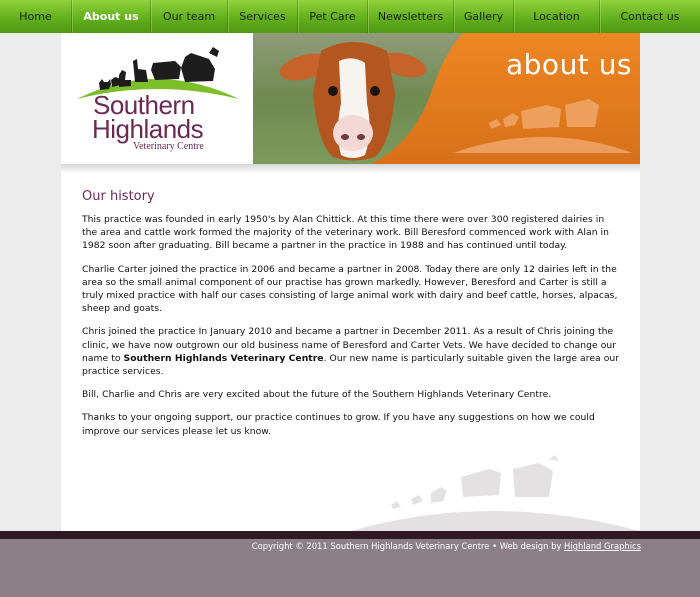 The image size is (700, 597). I want to click on page-title: Our history, so click(118, 196).